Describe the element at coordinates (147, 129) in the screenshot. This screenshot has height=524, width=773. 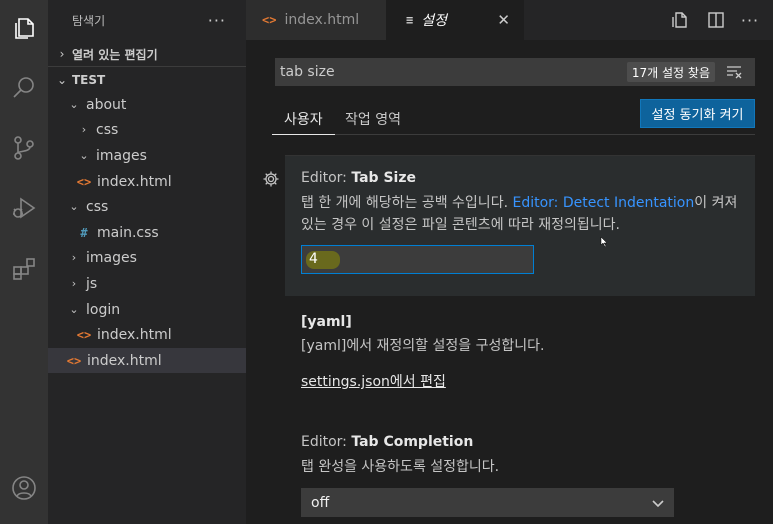
I see `tree-folder-css: › css` at that location.